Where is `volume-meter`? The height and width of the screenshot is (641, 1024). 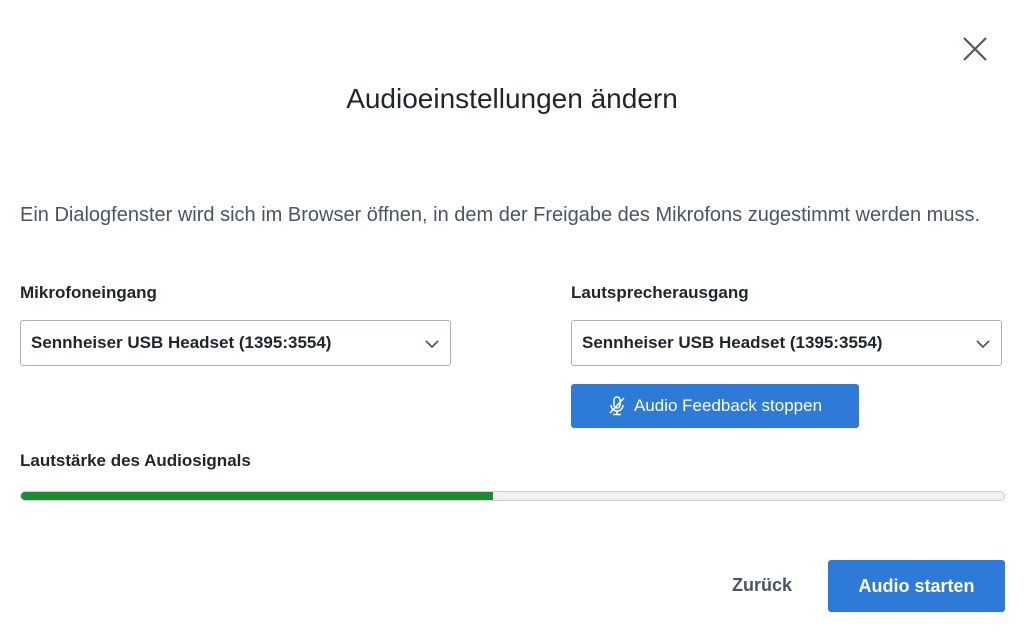
volume-meter is located at coordinates (512, 496).